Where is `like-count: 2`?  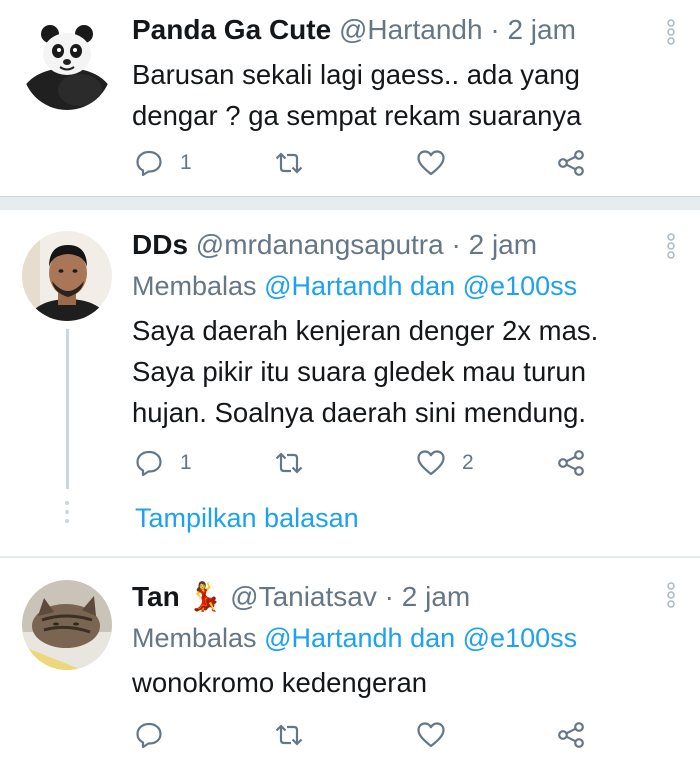
like-count: 2 is located at coordinates (468, 462).